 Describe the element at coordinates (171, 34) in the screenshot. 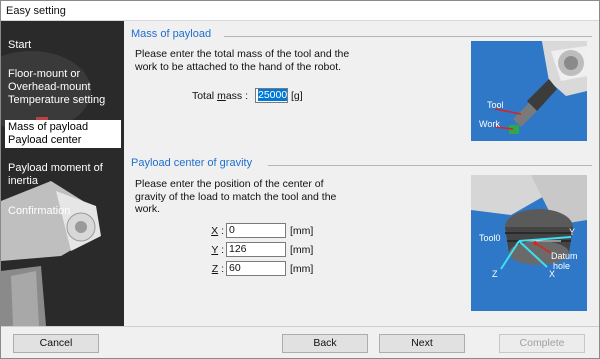

I see `mass-section-title: Mass of payload` at that location.